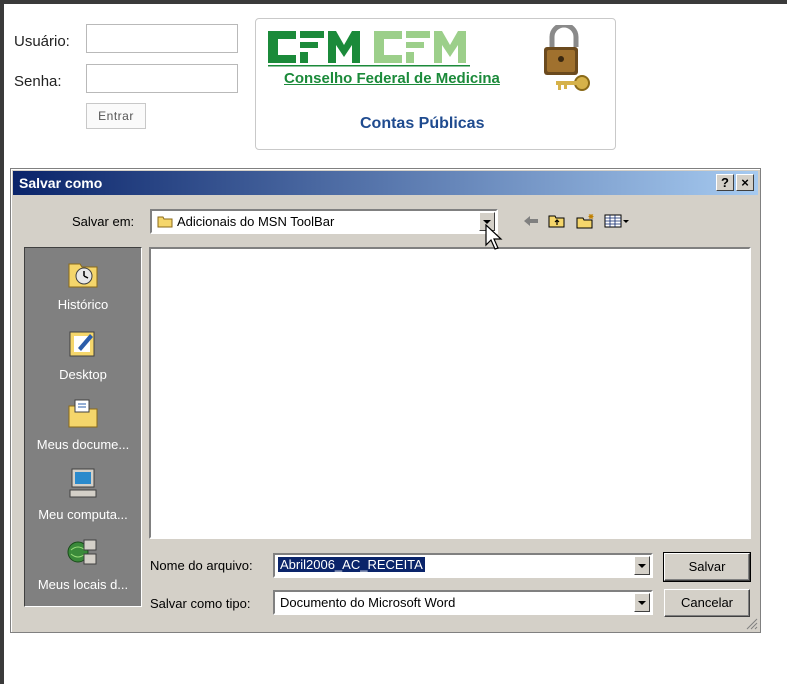 The height and width of the screenshot is (684, 787). Describe the element at coordinates (707, 567) in the screenshot. I see `save-button: Salvar` at that location.